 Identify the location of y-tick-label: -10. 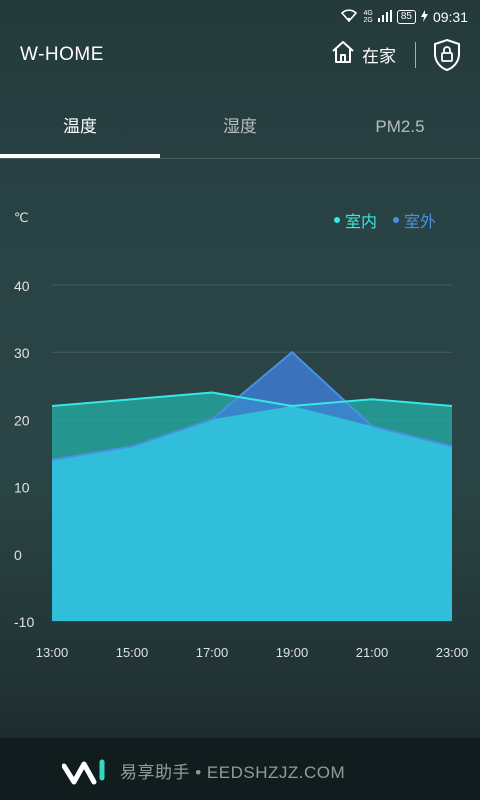
(24, 622).